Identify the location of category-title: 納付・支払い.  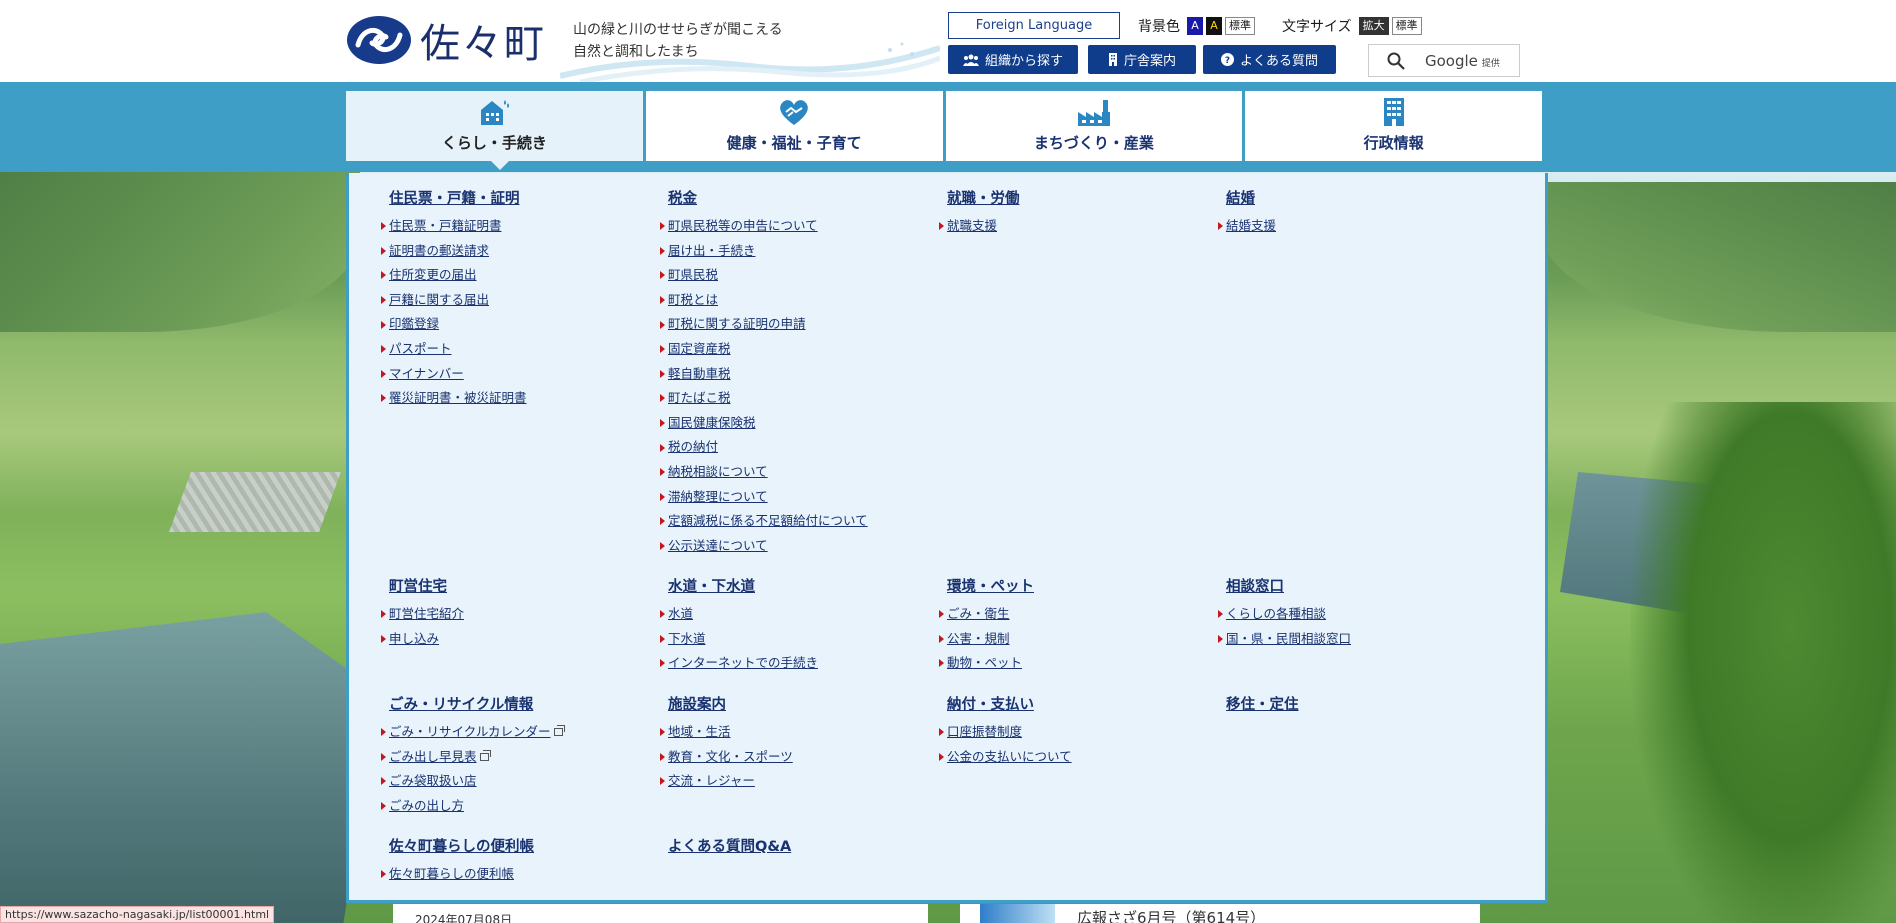
(1078, 703).